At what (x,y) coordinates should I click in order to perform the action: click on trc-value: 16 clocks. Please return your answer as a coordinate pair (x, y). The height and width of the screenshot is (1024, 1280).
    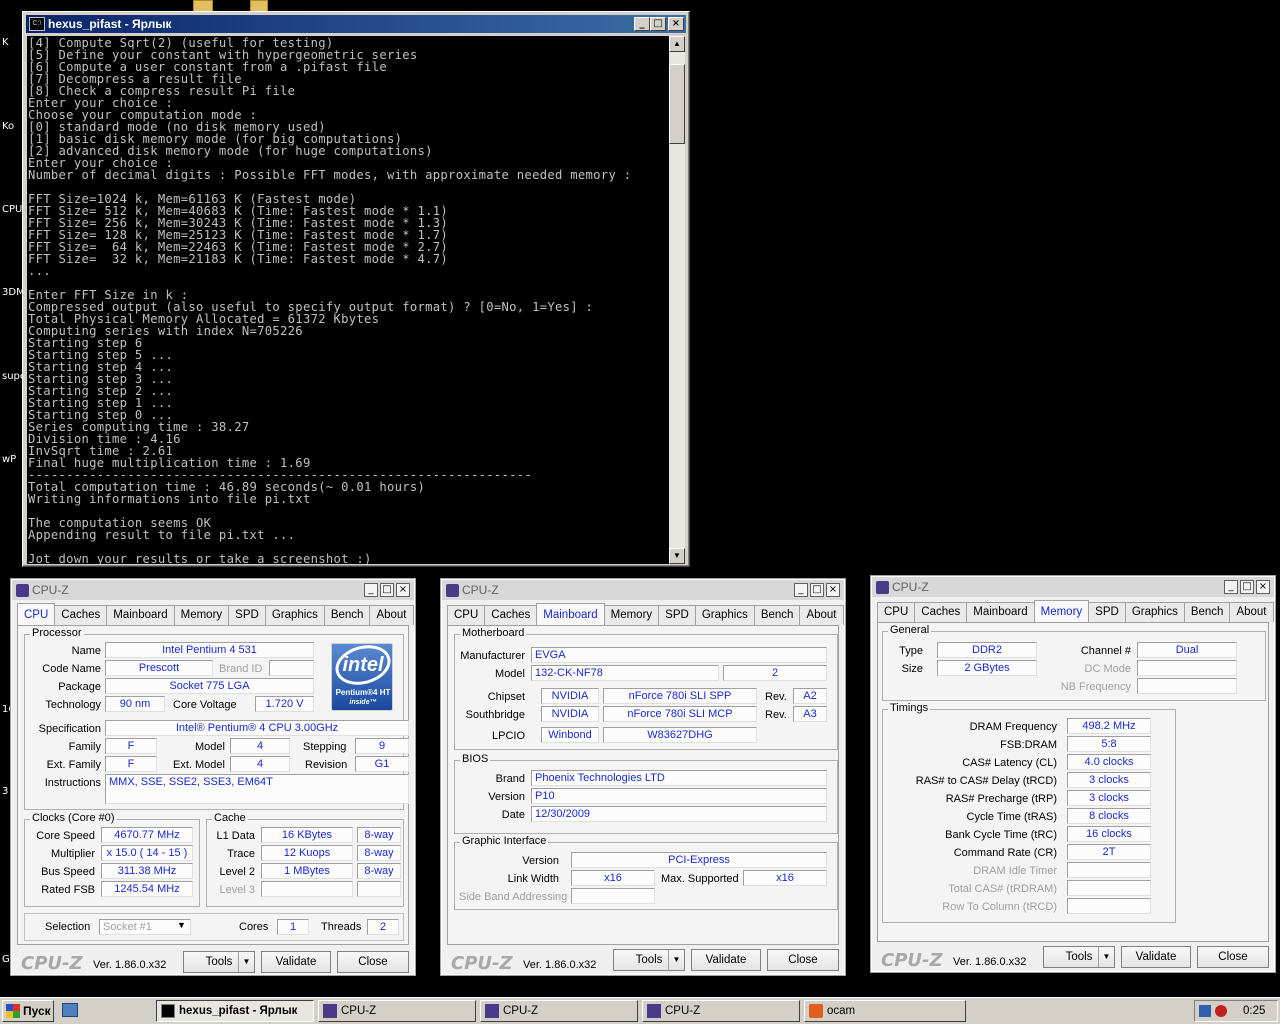
    Looking at the image, I should click on (1109, 834).